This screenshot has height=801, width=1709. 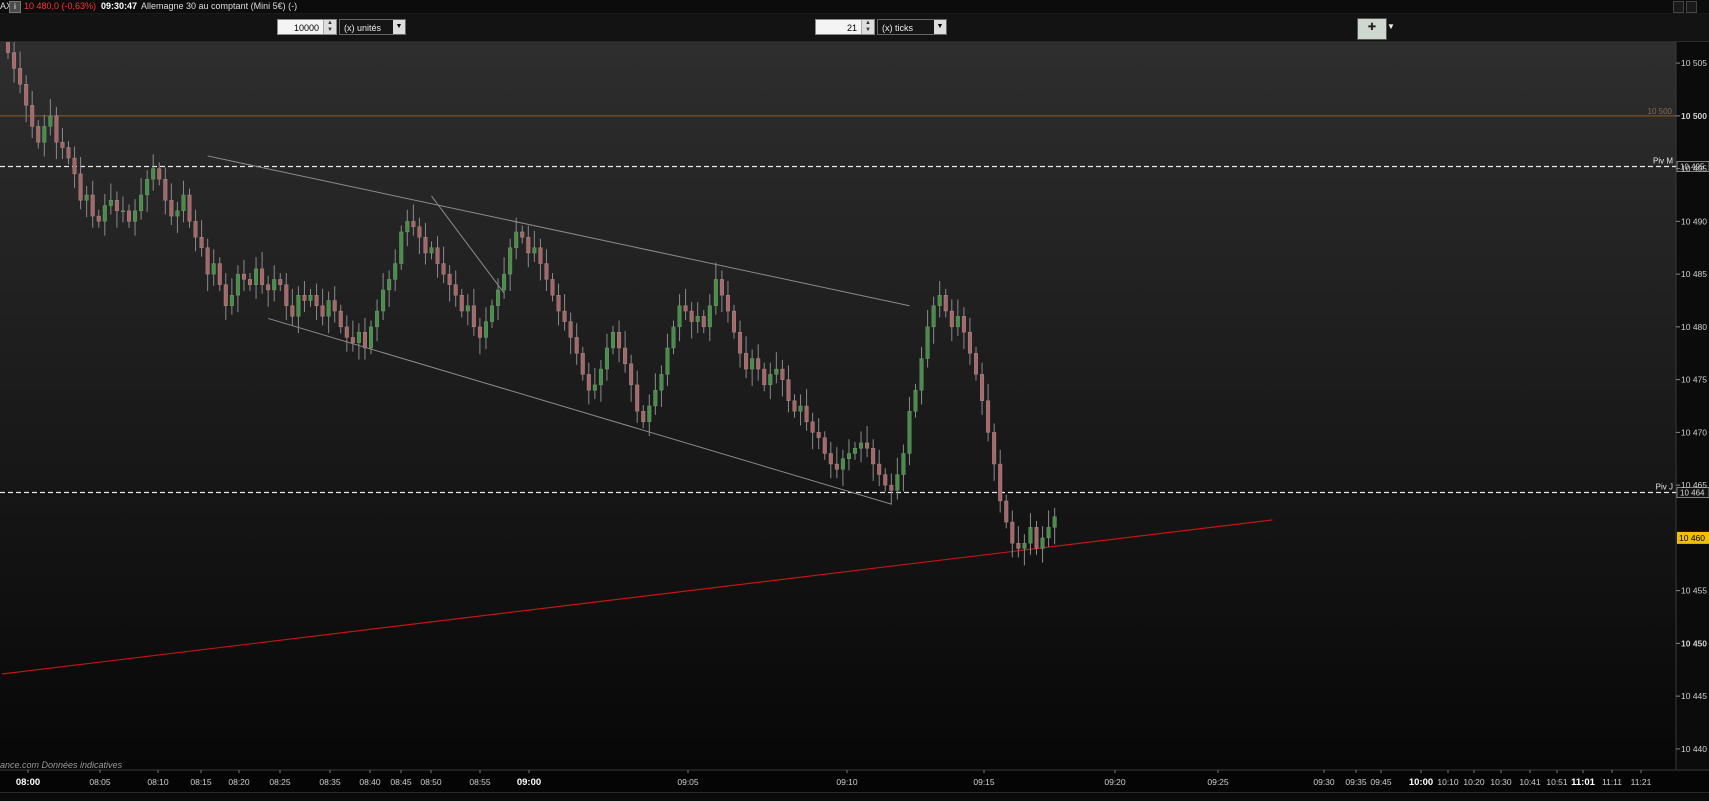 I want to click on price-tick-label: 10 440, so click(x=1694, y=749).